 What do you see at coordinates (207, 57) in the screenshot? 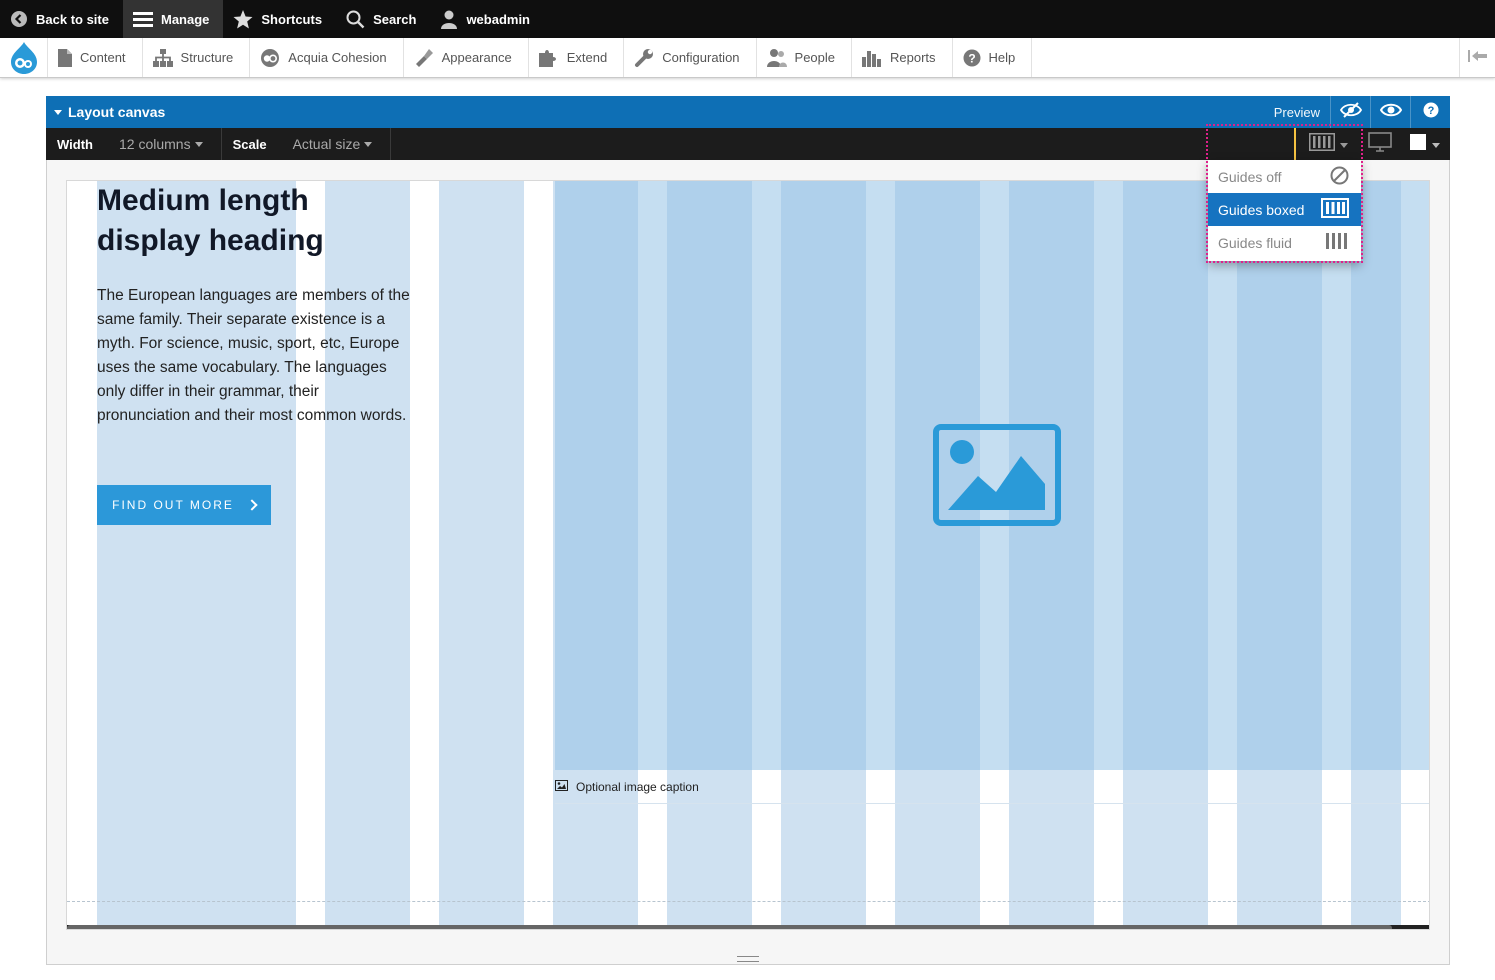
I see `menu-structure-label: Structure` at bounding box center [207, 57].